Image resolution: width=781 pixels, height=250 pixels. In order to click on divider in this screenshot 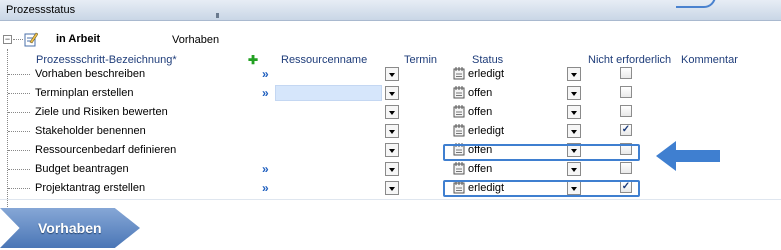, I will do `click(390, 199)`.